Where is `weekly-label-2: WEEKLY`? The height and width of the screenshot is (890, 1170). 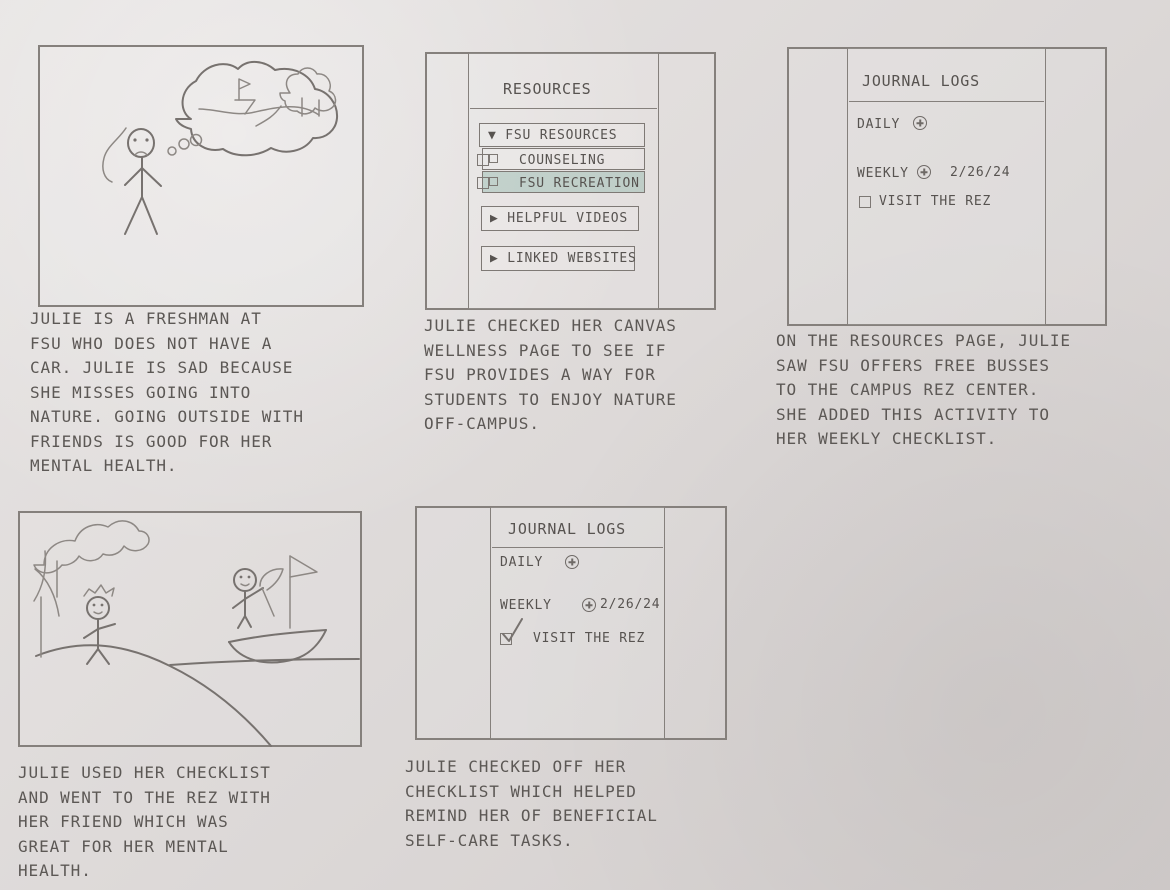 weekly-label-2: WEEKLY is located at coordinates (526, 605).